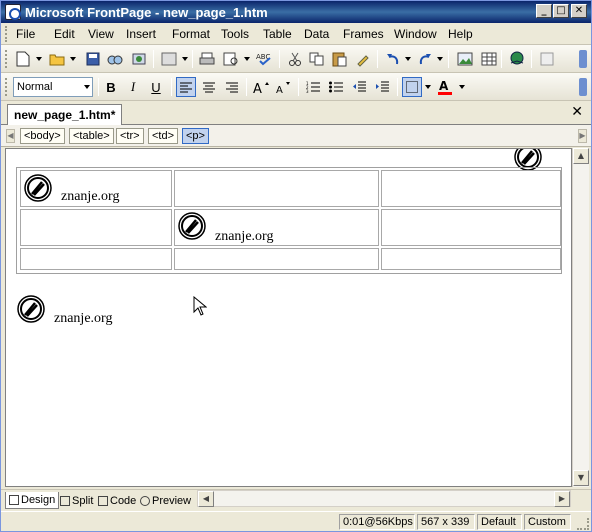 The image size is (592, 532). Describe the element at coordinates (139, 59) in the screenshot. I see `publish-icon` at that location.